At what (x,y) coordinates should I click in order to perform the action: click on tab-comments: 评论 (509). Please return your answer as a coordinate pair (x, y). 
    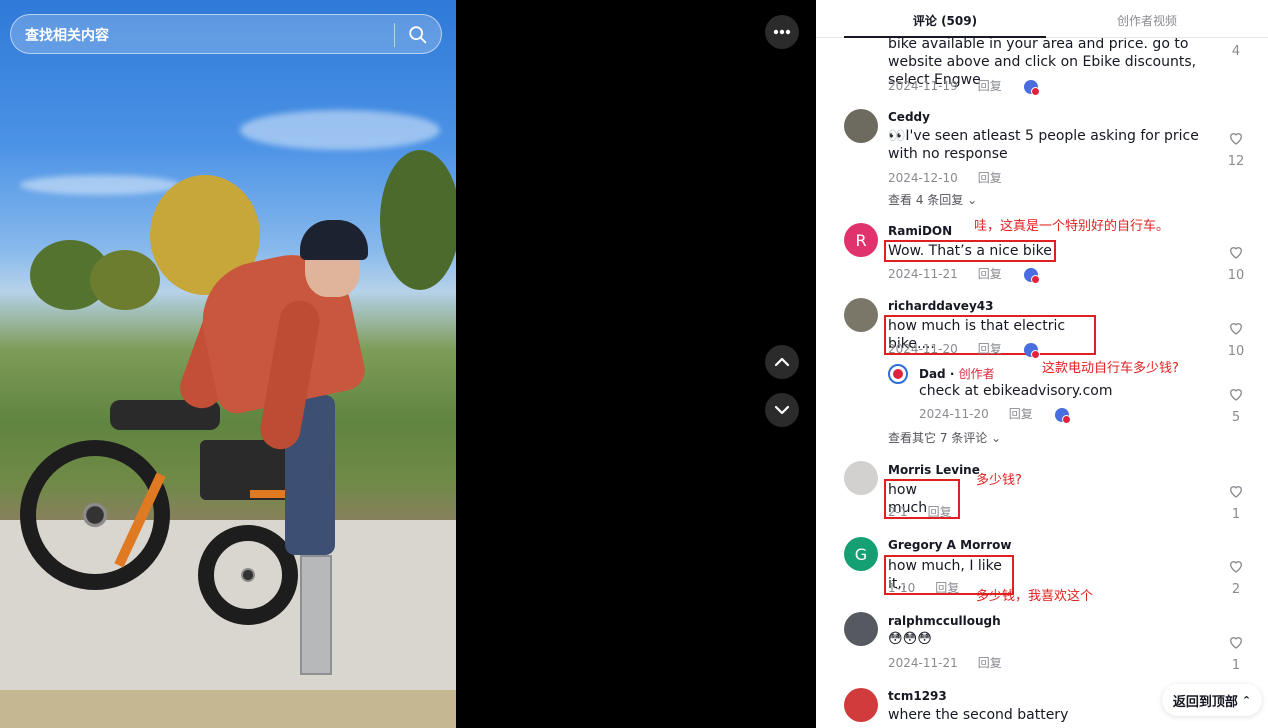
    Looking at the image, I should click on (945, 20).